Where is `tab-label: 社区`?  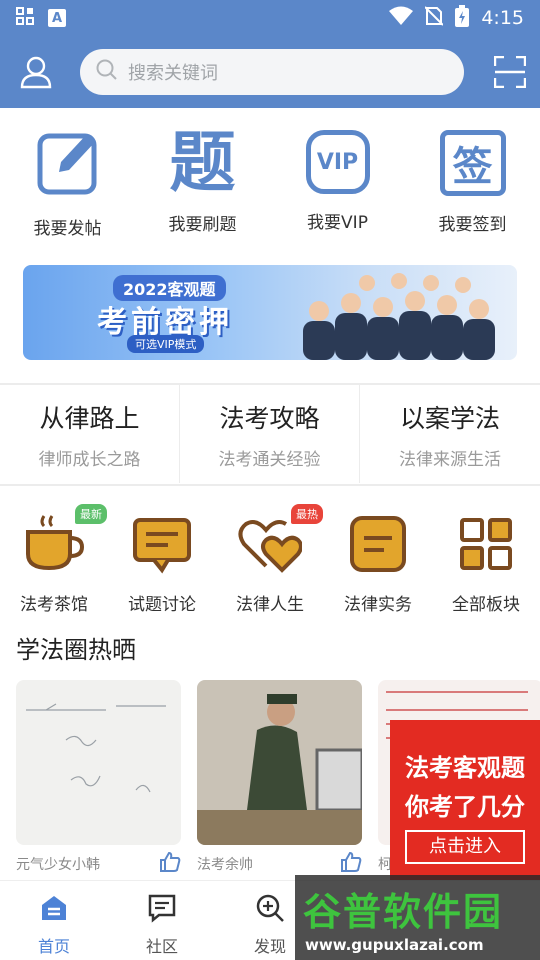
tab-label: 社区 is located at coordinates (161, 946).